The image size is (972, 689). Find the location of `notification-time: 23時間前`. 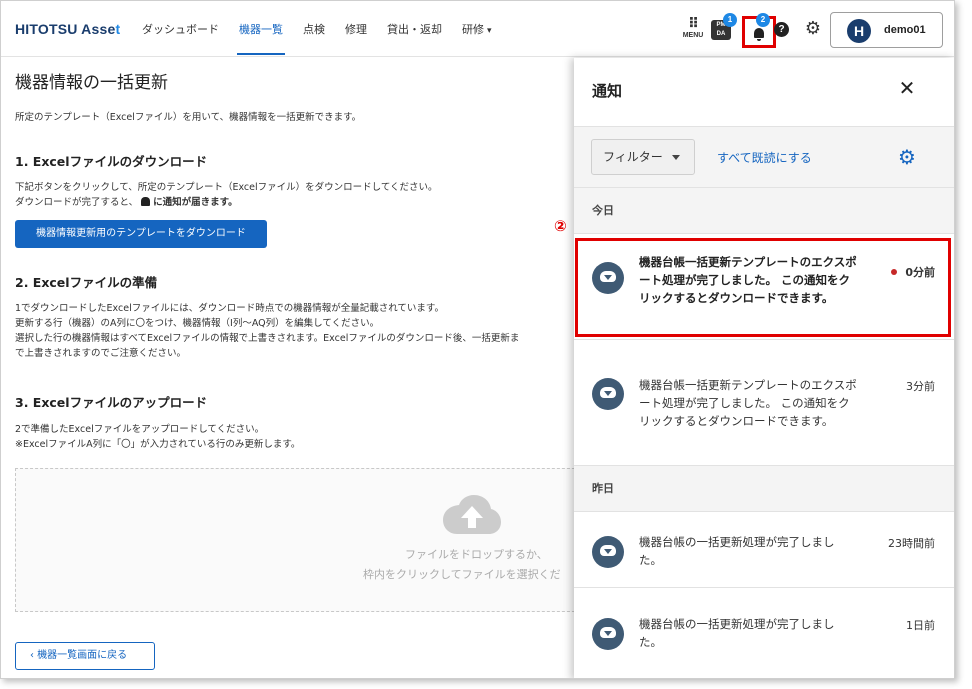

notification-time: 23時間前 is located at coordinates (911, 543).